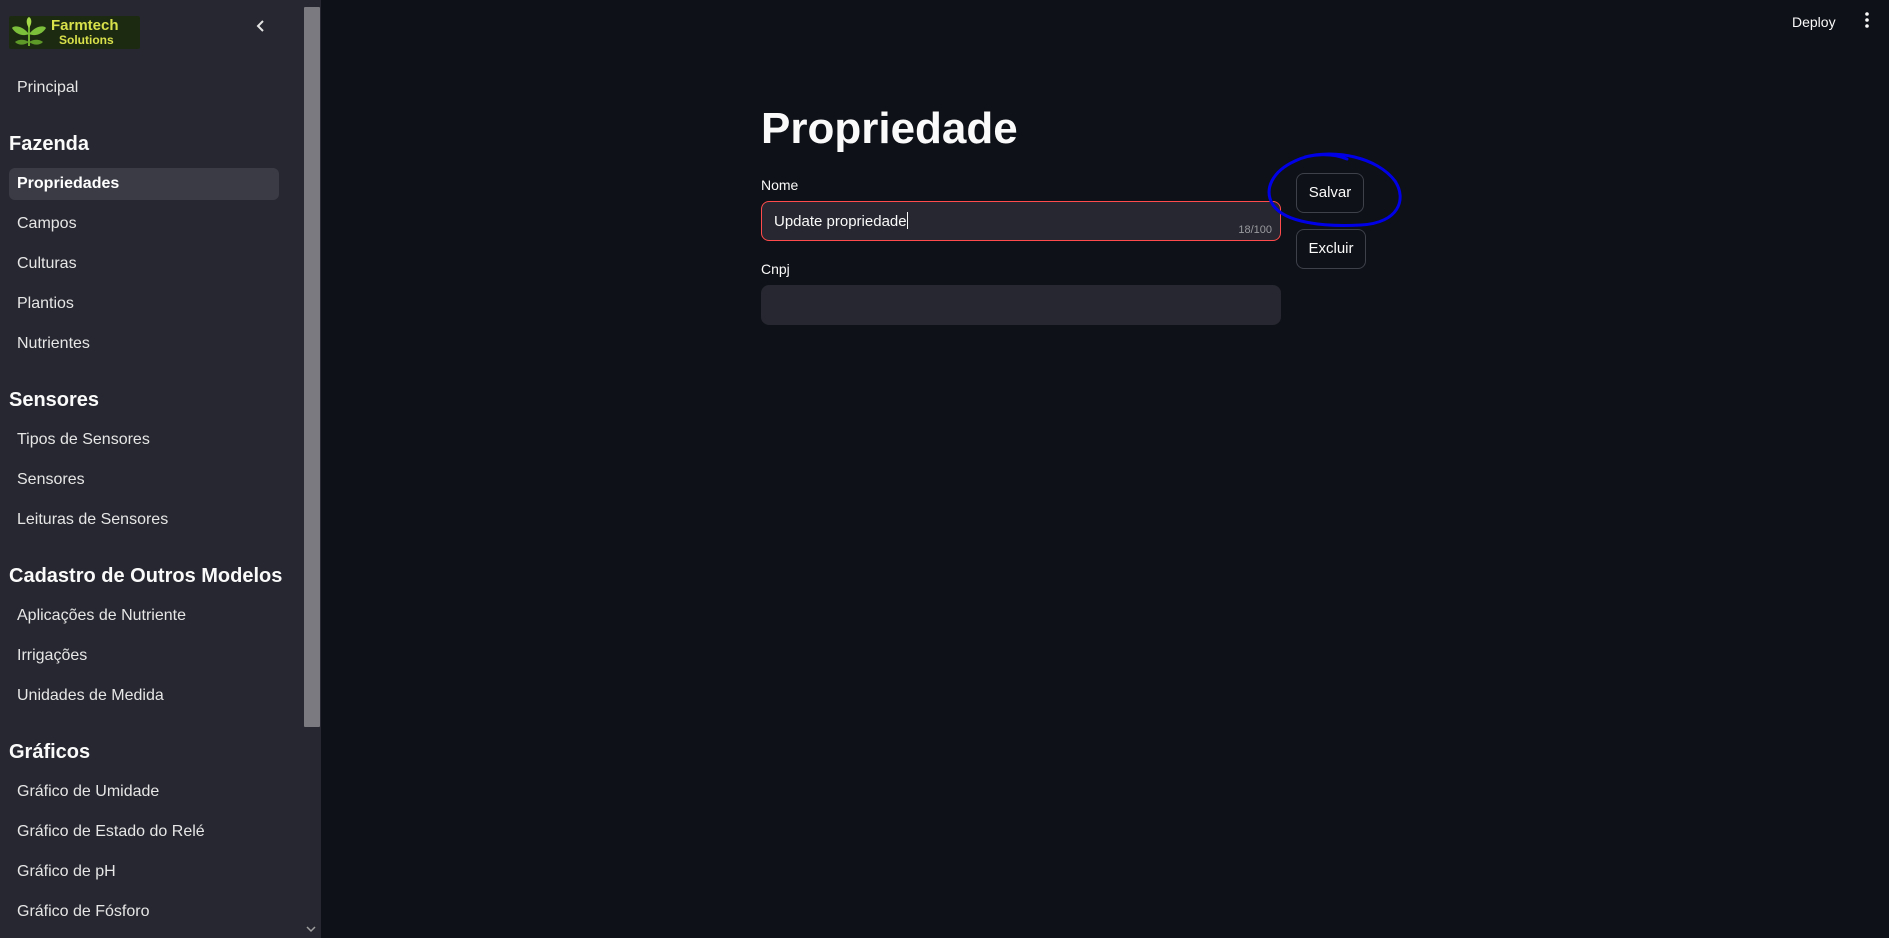  I want to click on section-title-fazenda: Fazenda, so click(49, 144).